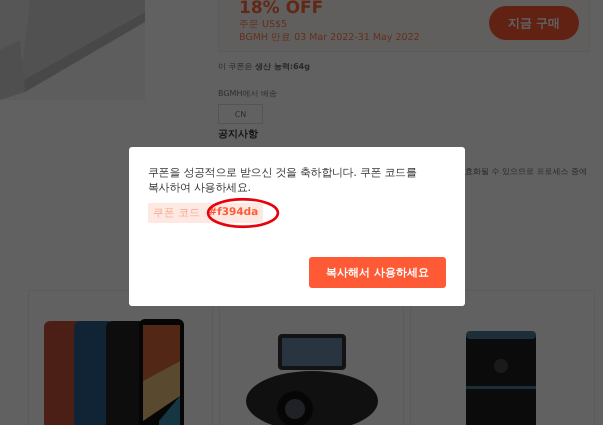 The width and height of the screenshot is (603, 425). What do you see at coordinates (283, 180) in the screenshot?
I see `dialog-message: 쿠폰을 성공적으로 받으신 것을 축하합니다. 쿠폰 코드를 복사하여 사용하세요.` at bounding box center [283, 180].